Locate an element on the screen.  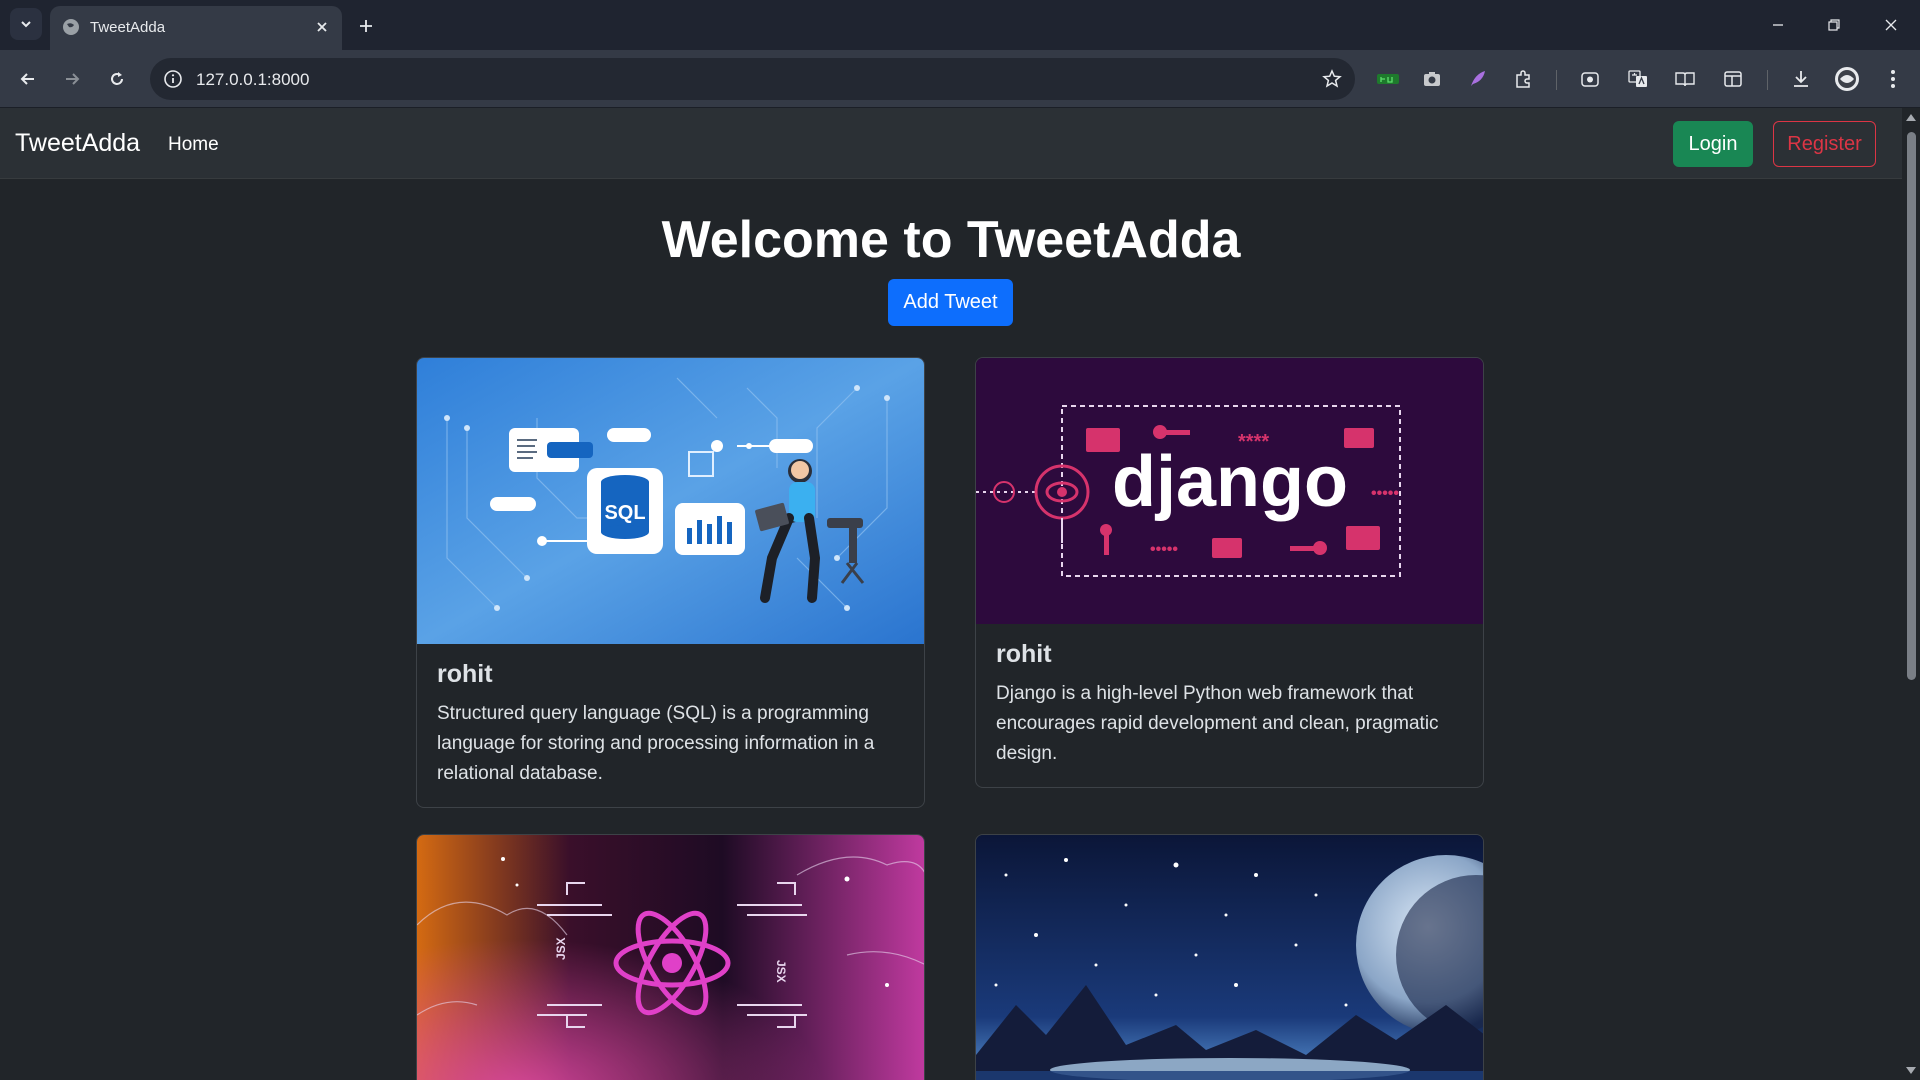
jsx-label-left: JSX is located at coordinates (561, 948).